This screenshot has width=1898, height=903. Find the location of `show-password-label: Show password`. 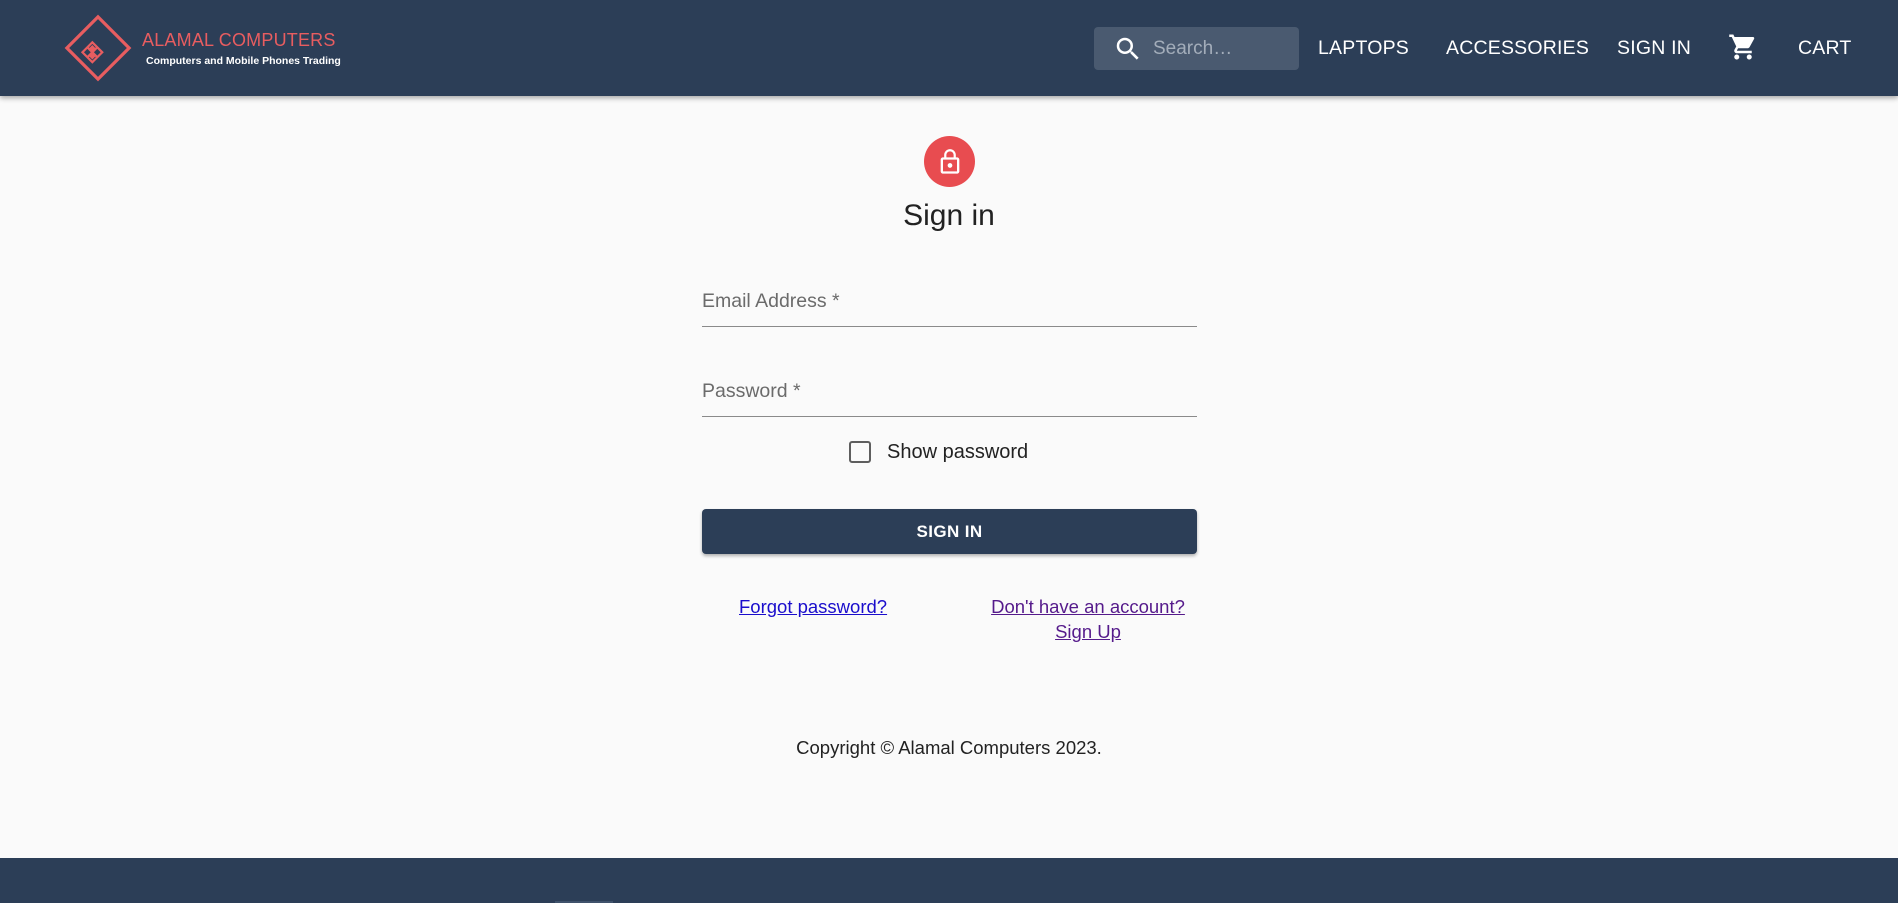

show-password-label: Show password is located at coordinates (958, 451).